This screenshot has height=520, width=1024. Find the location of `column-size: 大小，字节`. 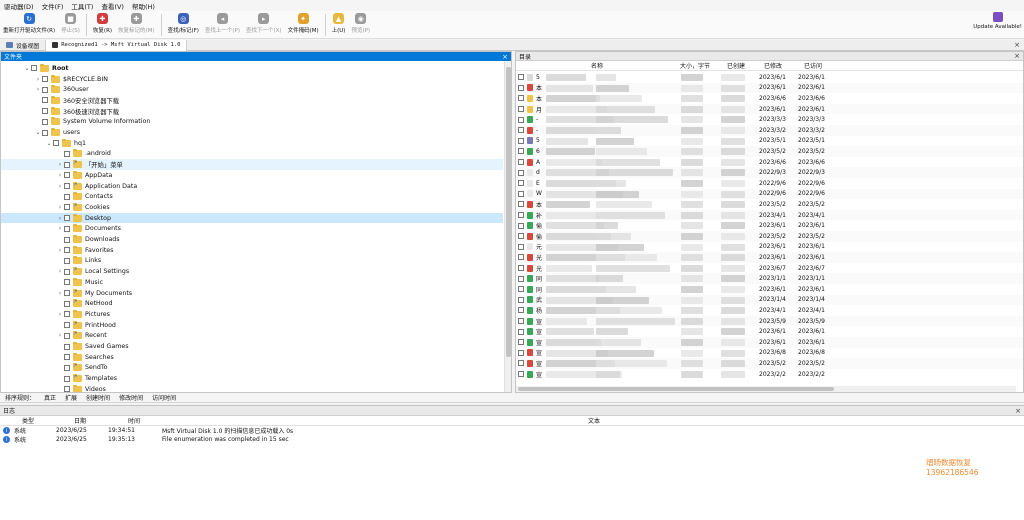

column-size: 大小，字节 is located at coordinates (695, 65).